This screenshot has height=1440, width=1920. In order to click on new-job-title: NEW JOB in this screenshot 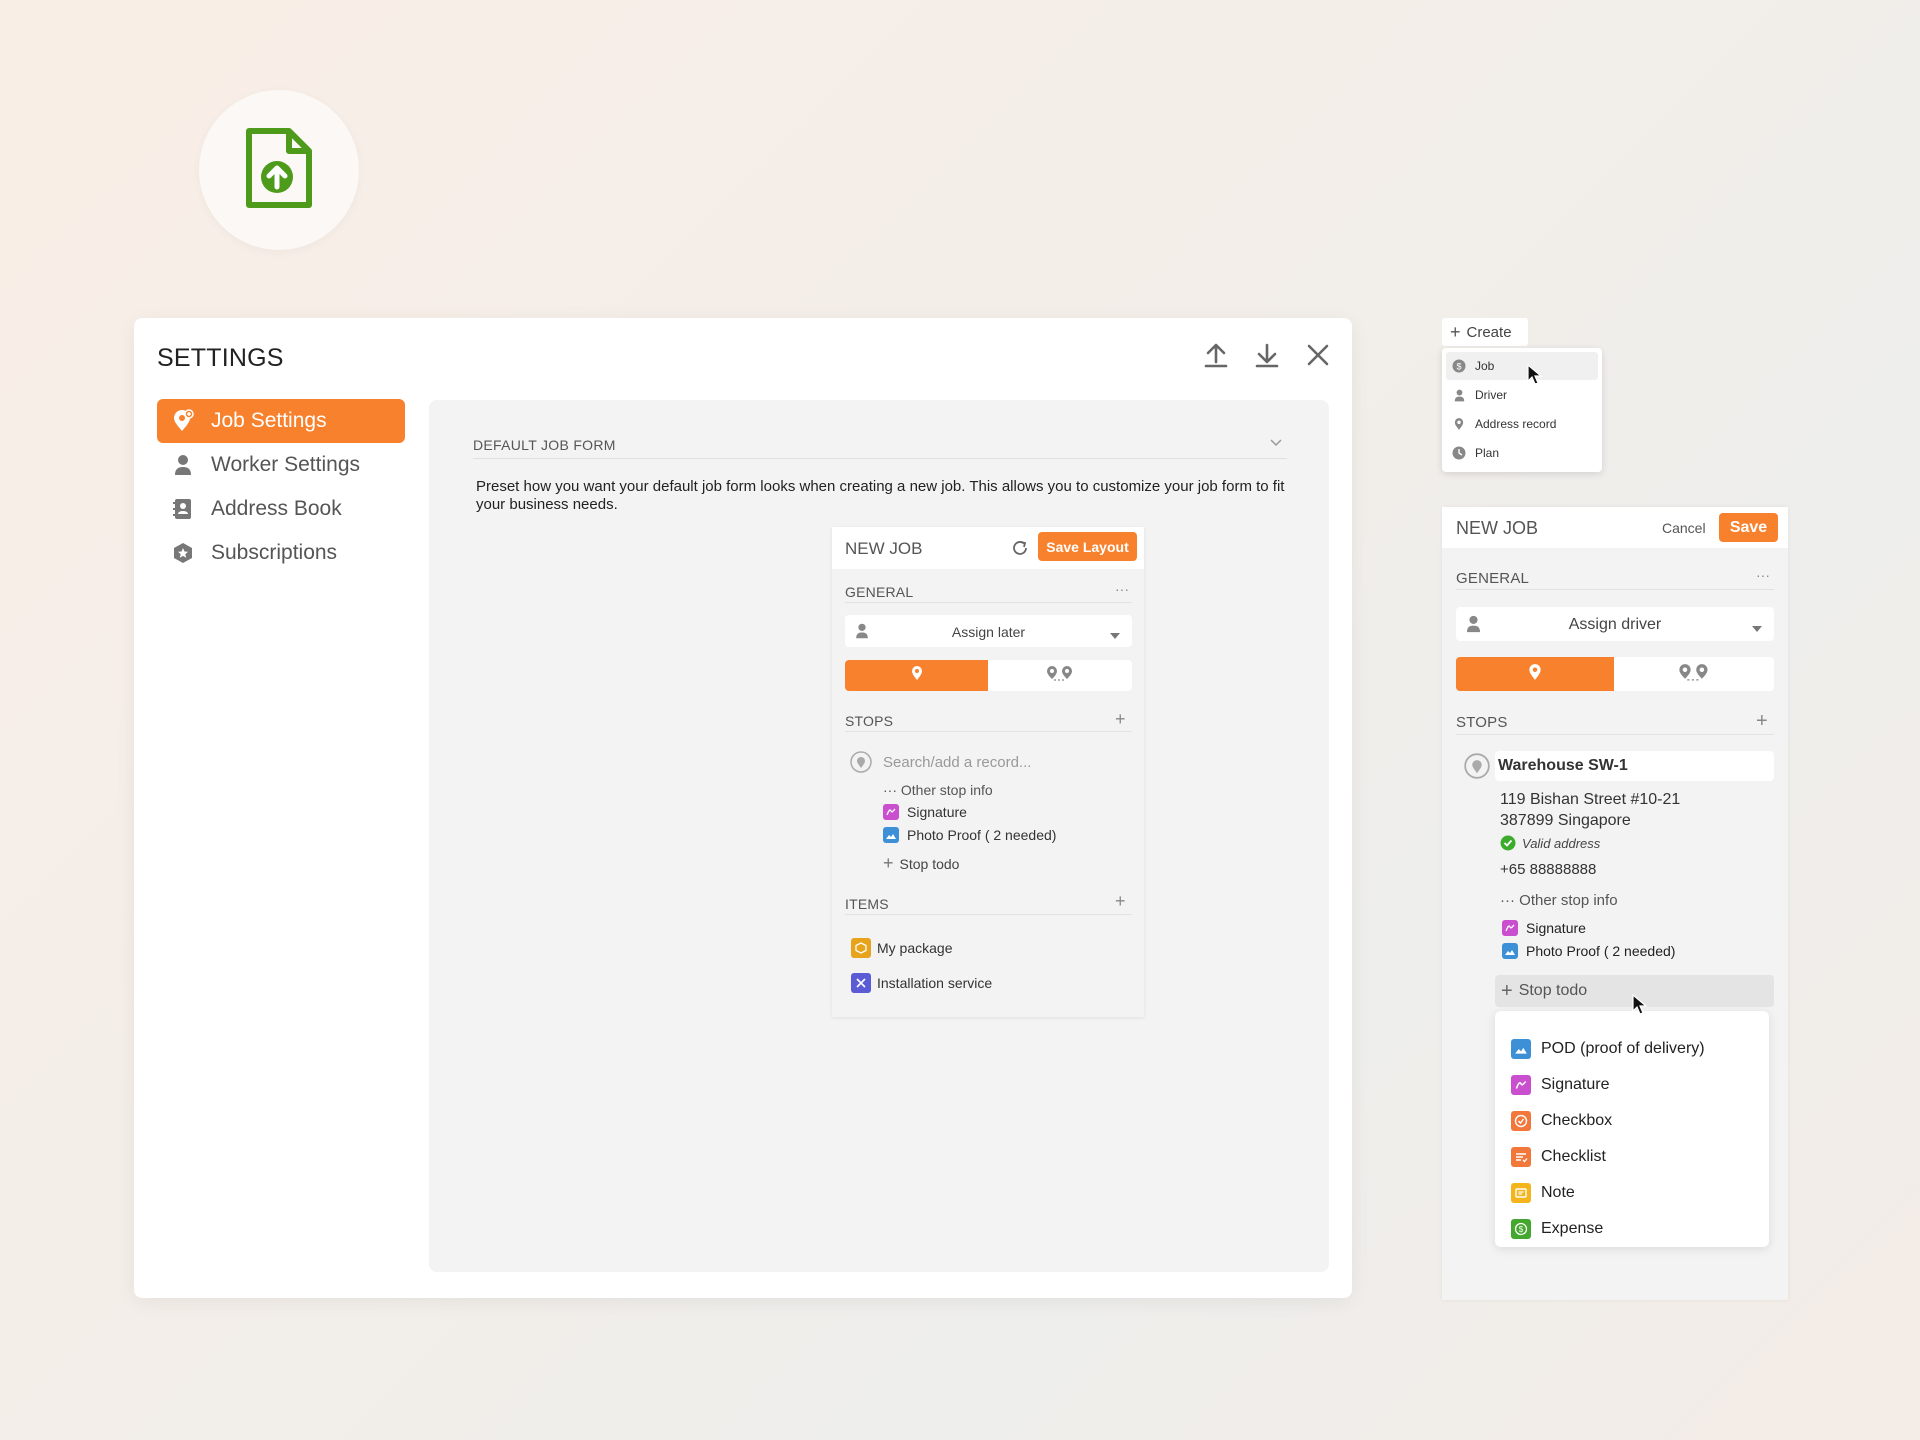, I will do `click(1497, 528)`.